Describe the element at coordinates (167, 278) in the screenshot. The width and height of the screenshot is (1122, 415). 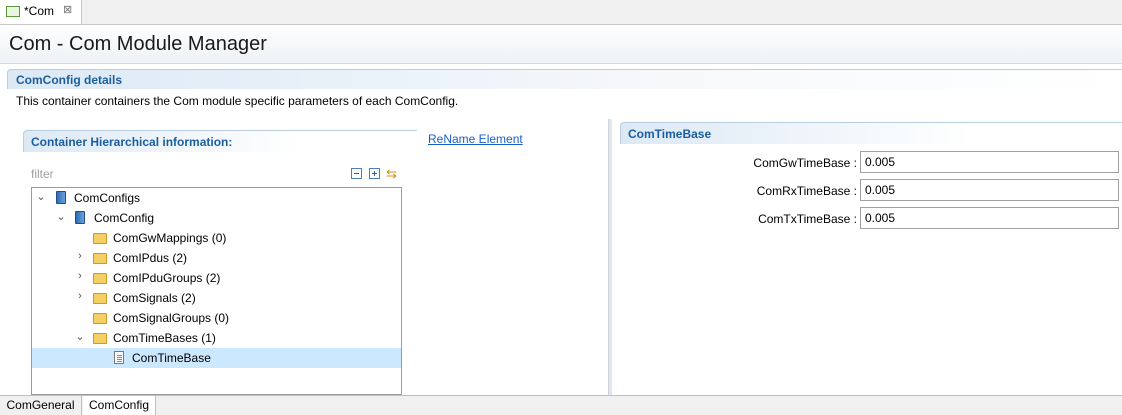
I see `tree-item-label: ComIPduGroups (2)` at that location.